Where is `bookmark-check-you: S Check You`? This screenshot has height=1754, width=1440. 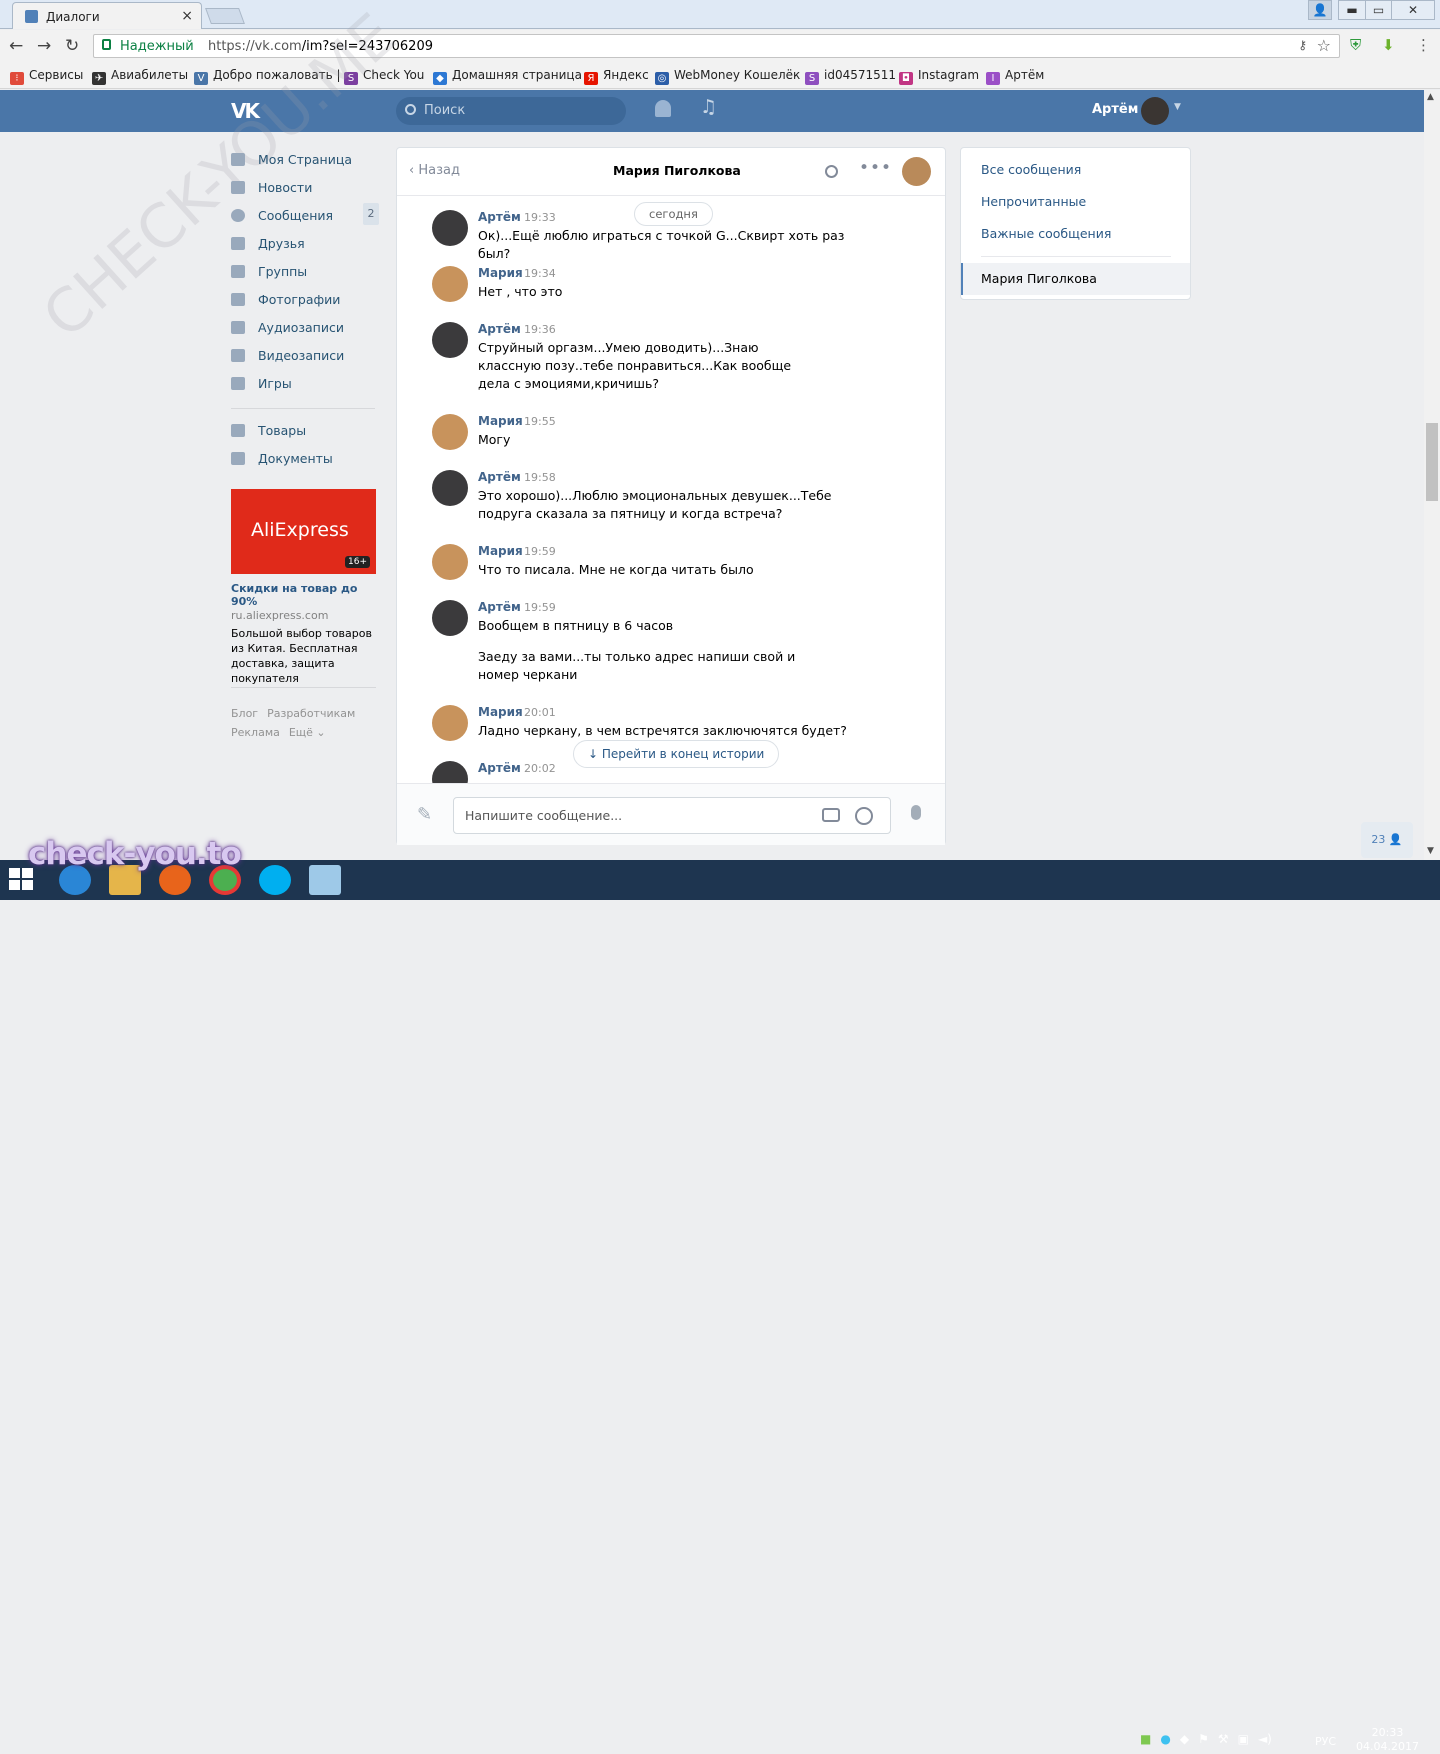 bookmark-check-you: S Check You is located at coordinates (384, 76).